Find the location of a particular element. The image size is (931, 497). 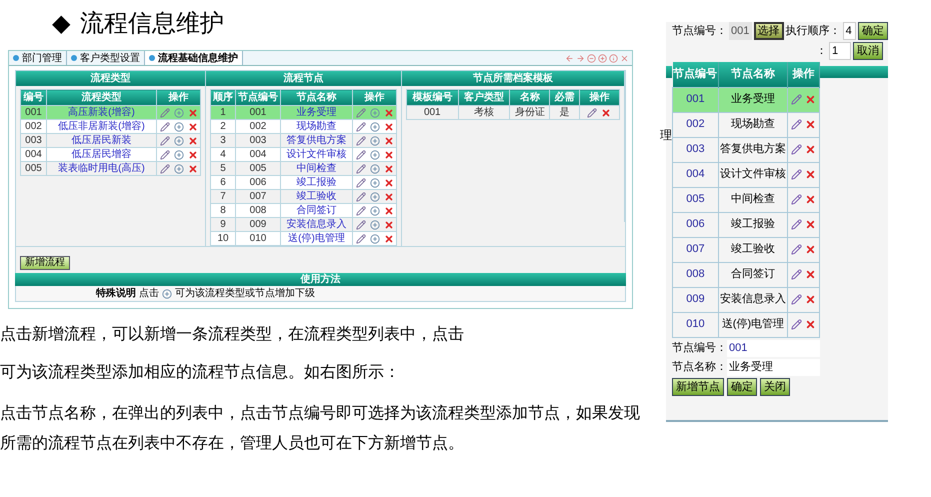

table-row: 010 送(停)电管理 is located at coordinates (746, 324).